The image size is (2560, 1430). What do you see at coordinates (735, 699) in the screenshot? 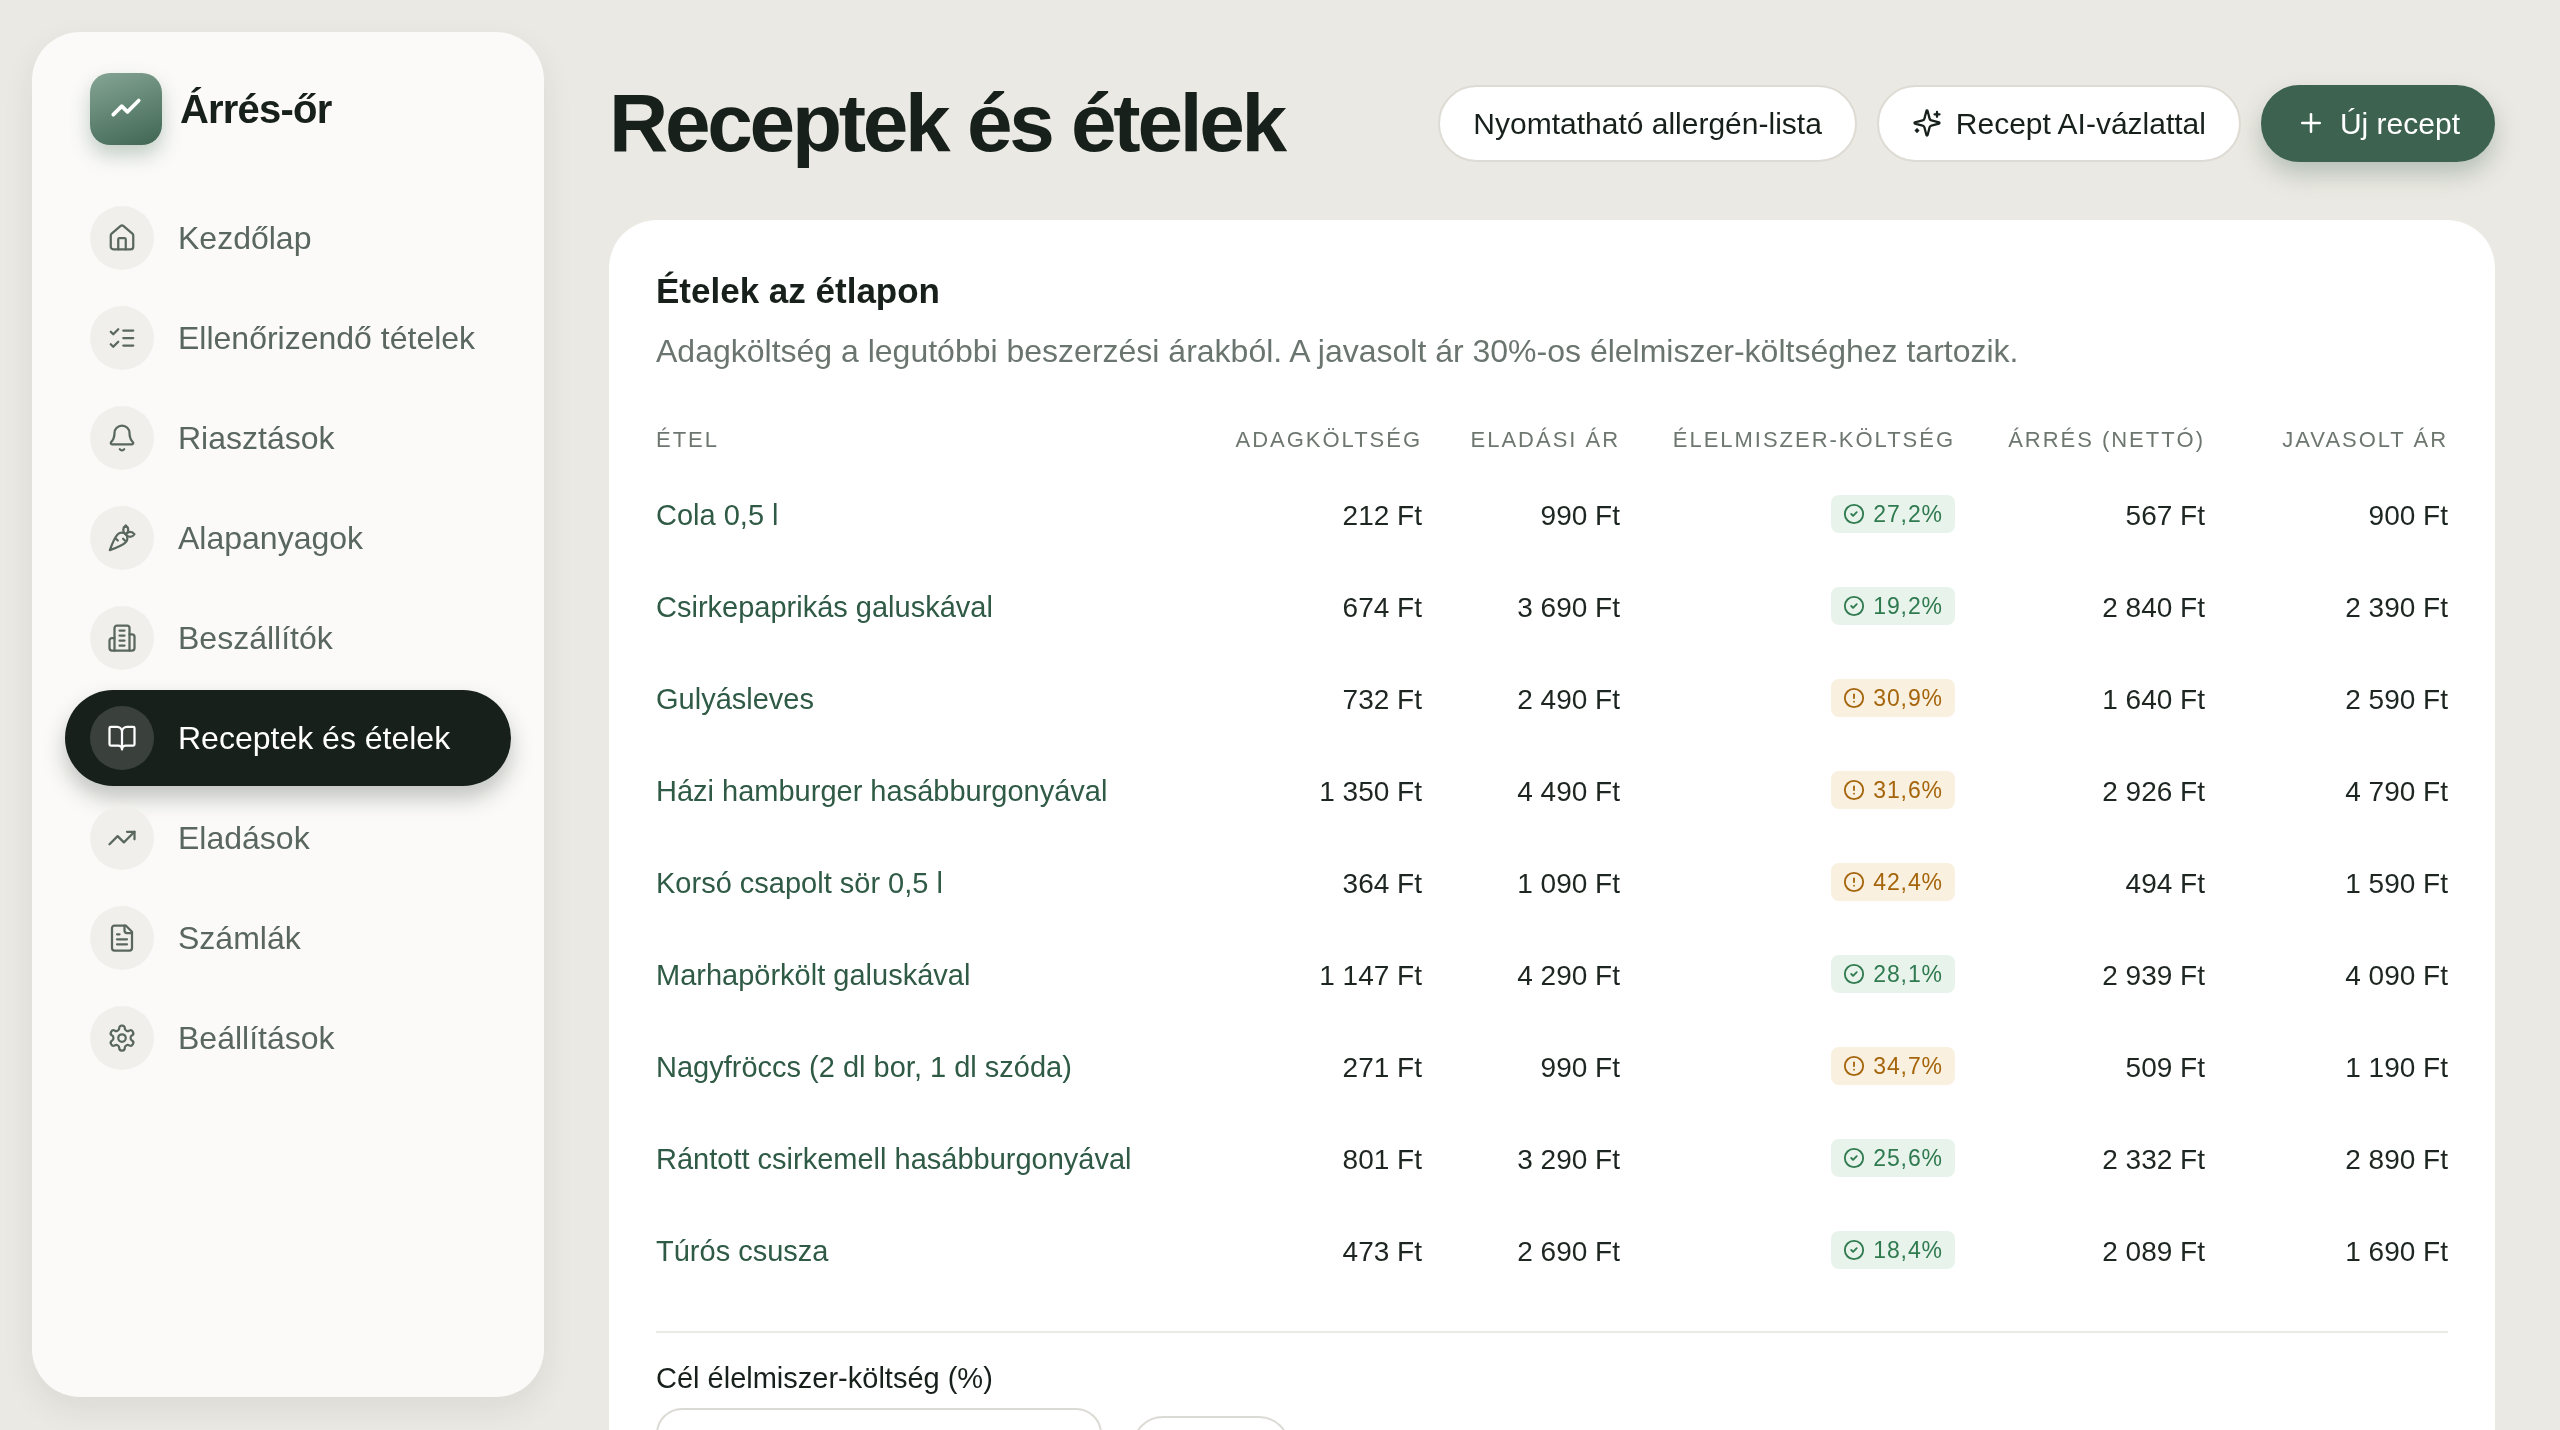
I see `dish-link: Gulyásleves` at bounding box center [735, 699].